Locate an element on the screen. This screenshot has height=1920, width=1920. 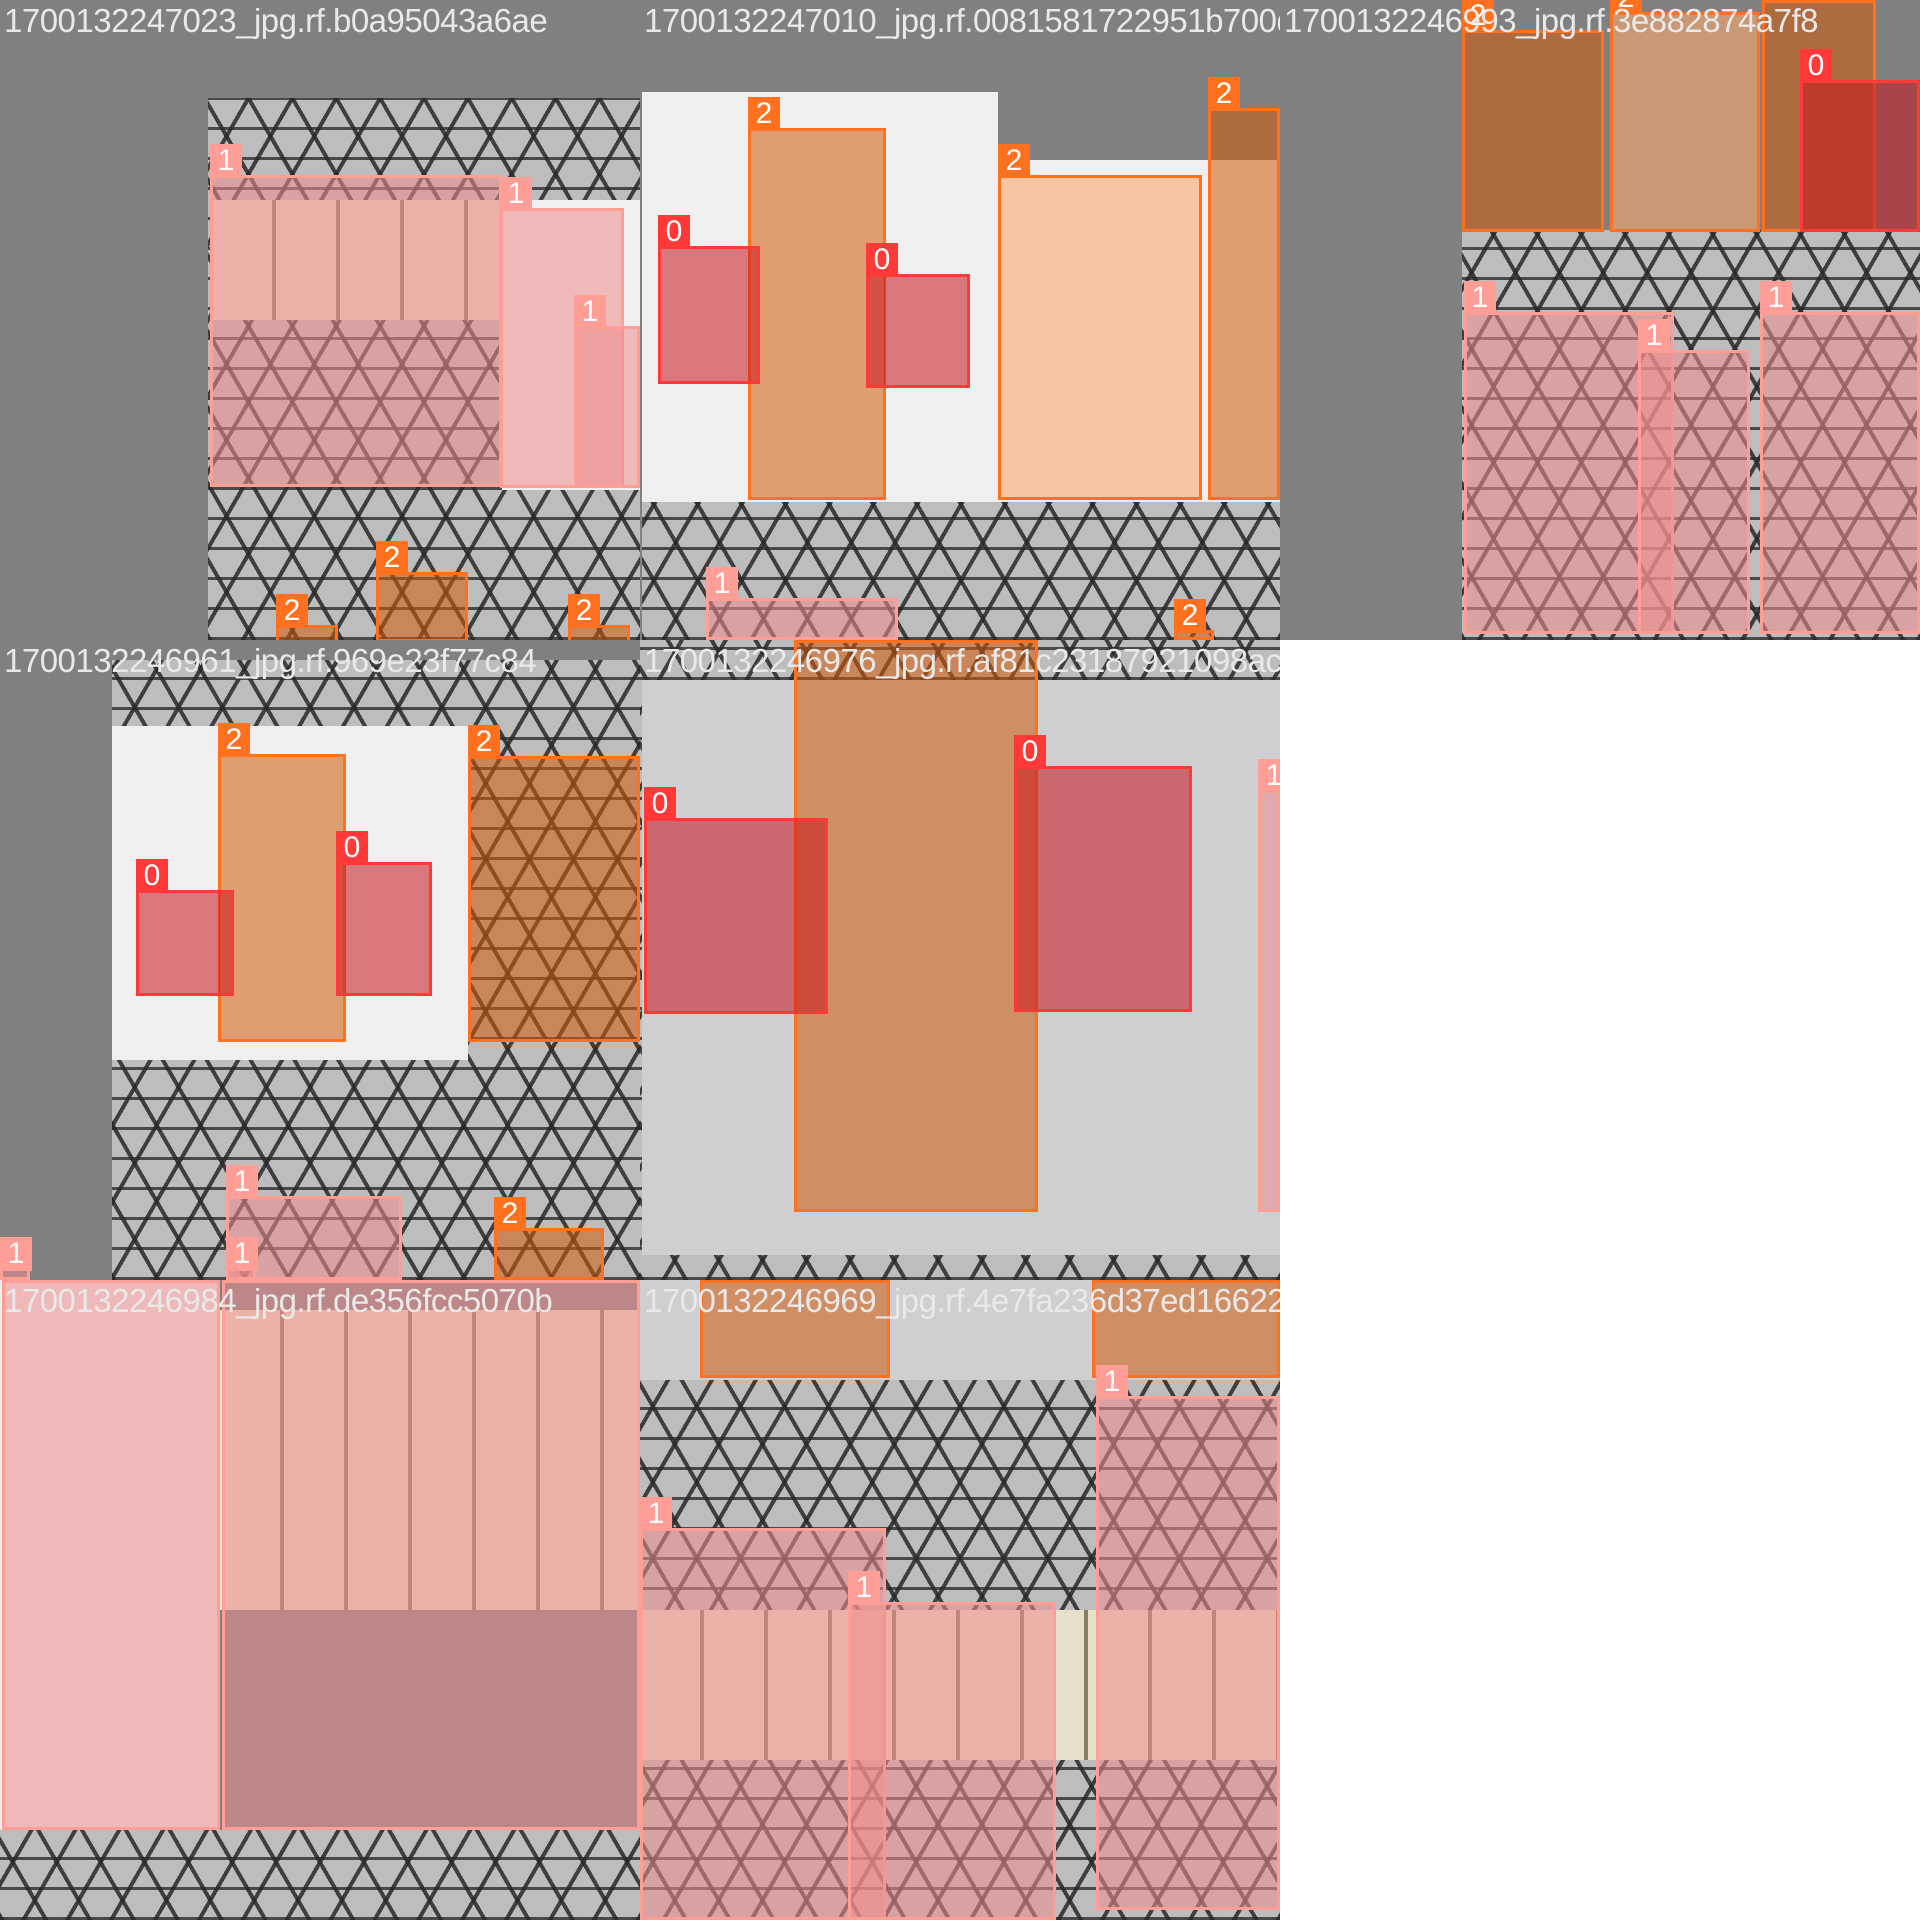
image-filename: 1700132246969_jpg.rf.4e7fa236d37ed16622c is located at coordinates (962, 1300).